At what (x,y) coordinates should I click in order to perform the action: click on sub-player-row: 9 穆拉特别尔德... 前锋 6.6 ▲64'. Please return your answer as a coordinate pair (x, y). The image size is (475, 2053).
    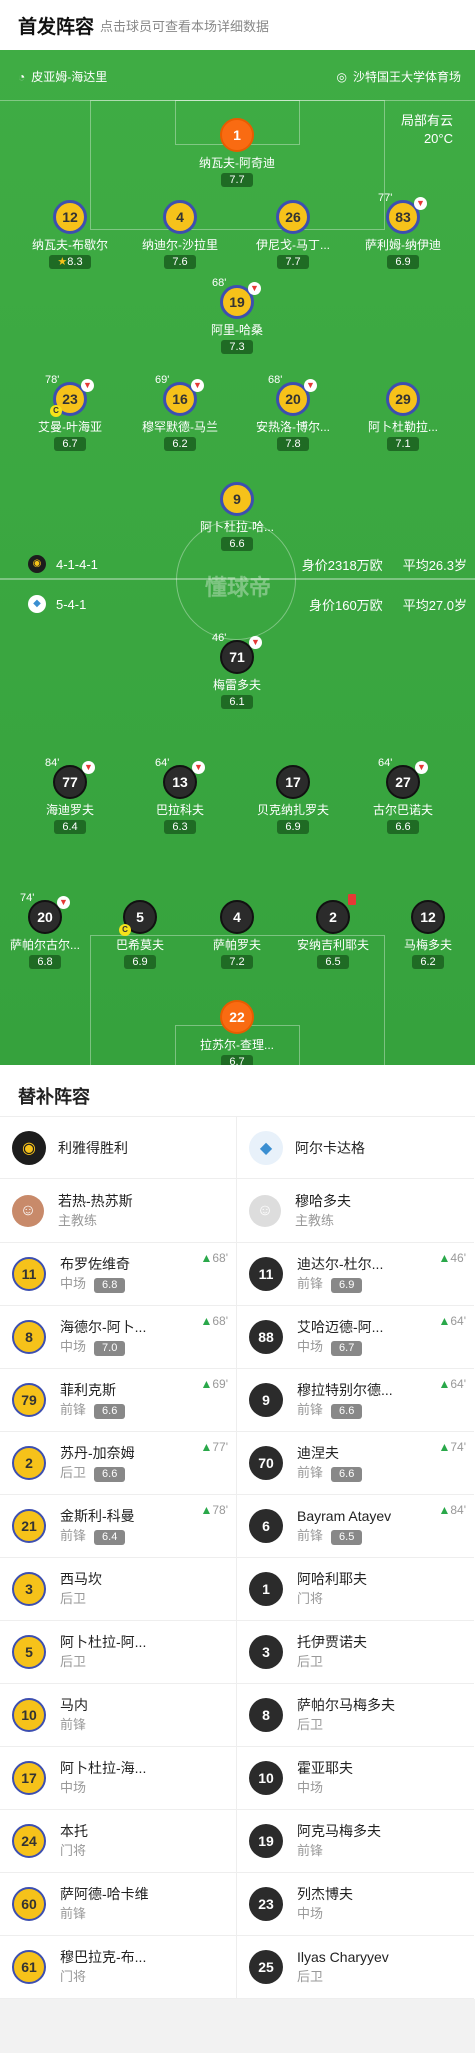
    Looking at the image, I should click on (355, 1400).